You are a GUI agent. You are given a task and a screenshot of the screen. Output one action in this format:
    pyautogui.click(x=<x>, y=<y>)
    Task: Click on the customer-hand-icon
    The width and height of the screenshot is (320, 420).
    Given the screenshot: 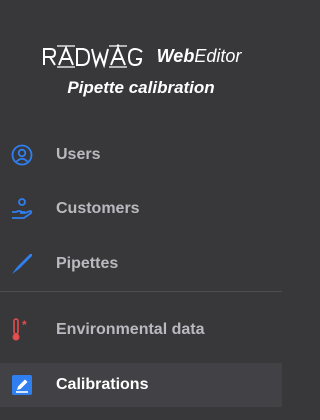 What is the action you would take?
    pyautogui.click(x=22, y=209)
    